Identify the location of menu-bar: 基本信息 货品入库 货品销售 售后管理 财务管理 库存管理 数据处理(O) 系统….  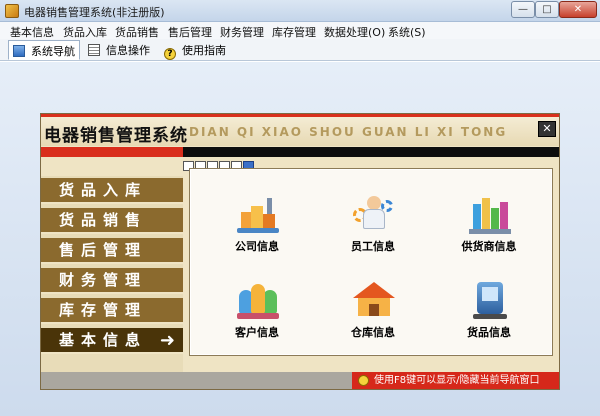
(300, 30).